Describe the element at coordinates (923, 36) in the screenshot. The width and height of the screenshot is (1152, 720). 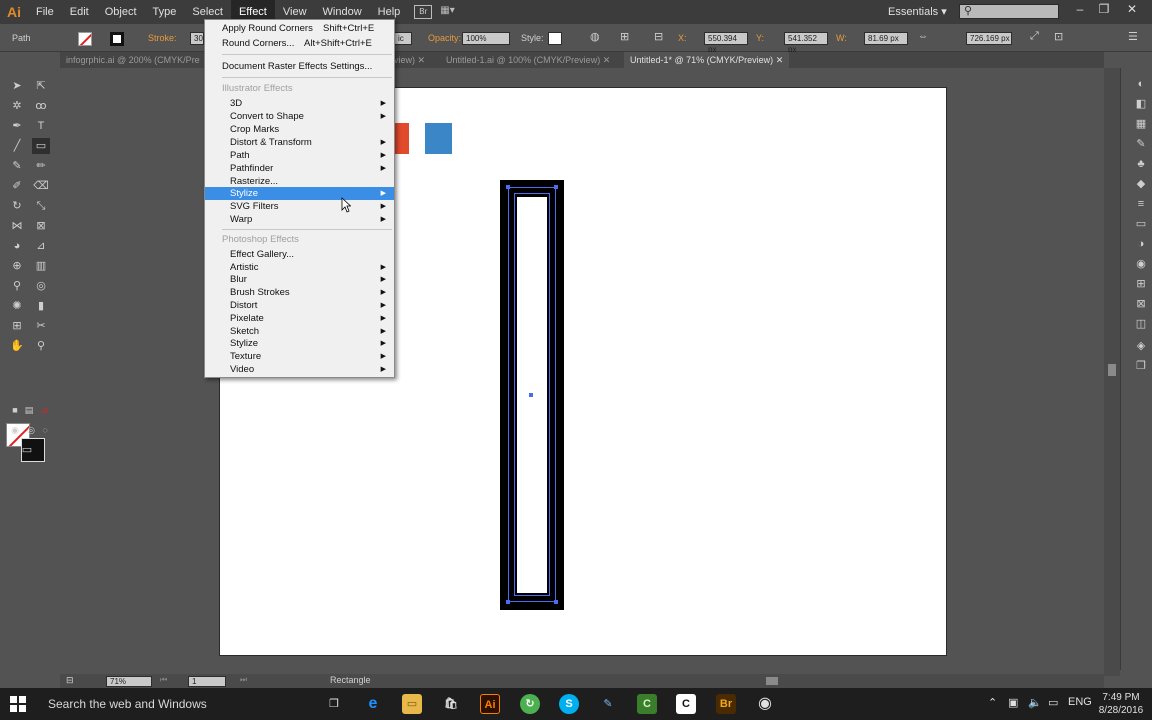
I see `constrain-proportions-icon: ⇔` at that location.